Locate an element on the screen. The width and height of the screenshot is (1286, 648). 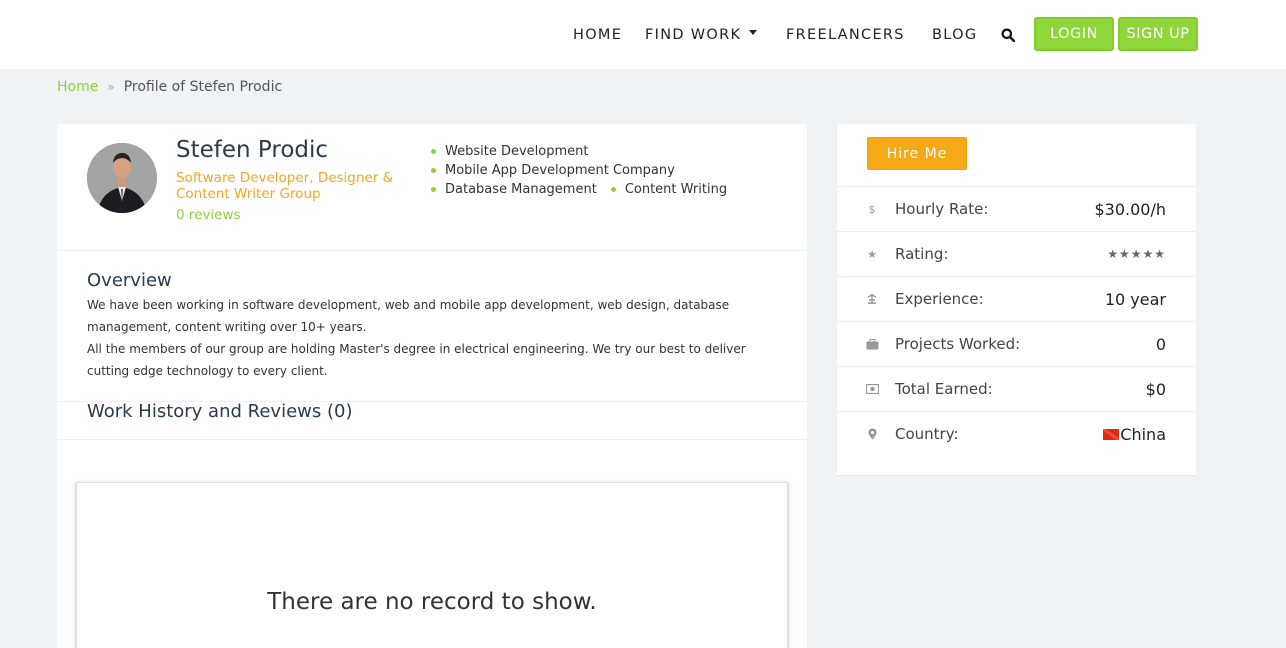
hire-me-button: Hire Me is located at coordinates (917, 153).